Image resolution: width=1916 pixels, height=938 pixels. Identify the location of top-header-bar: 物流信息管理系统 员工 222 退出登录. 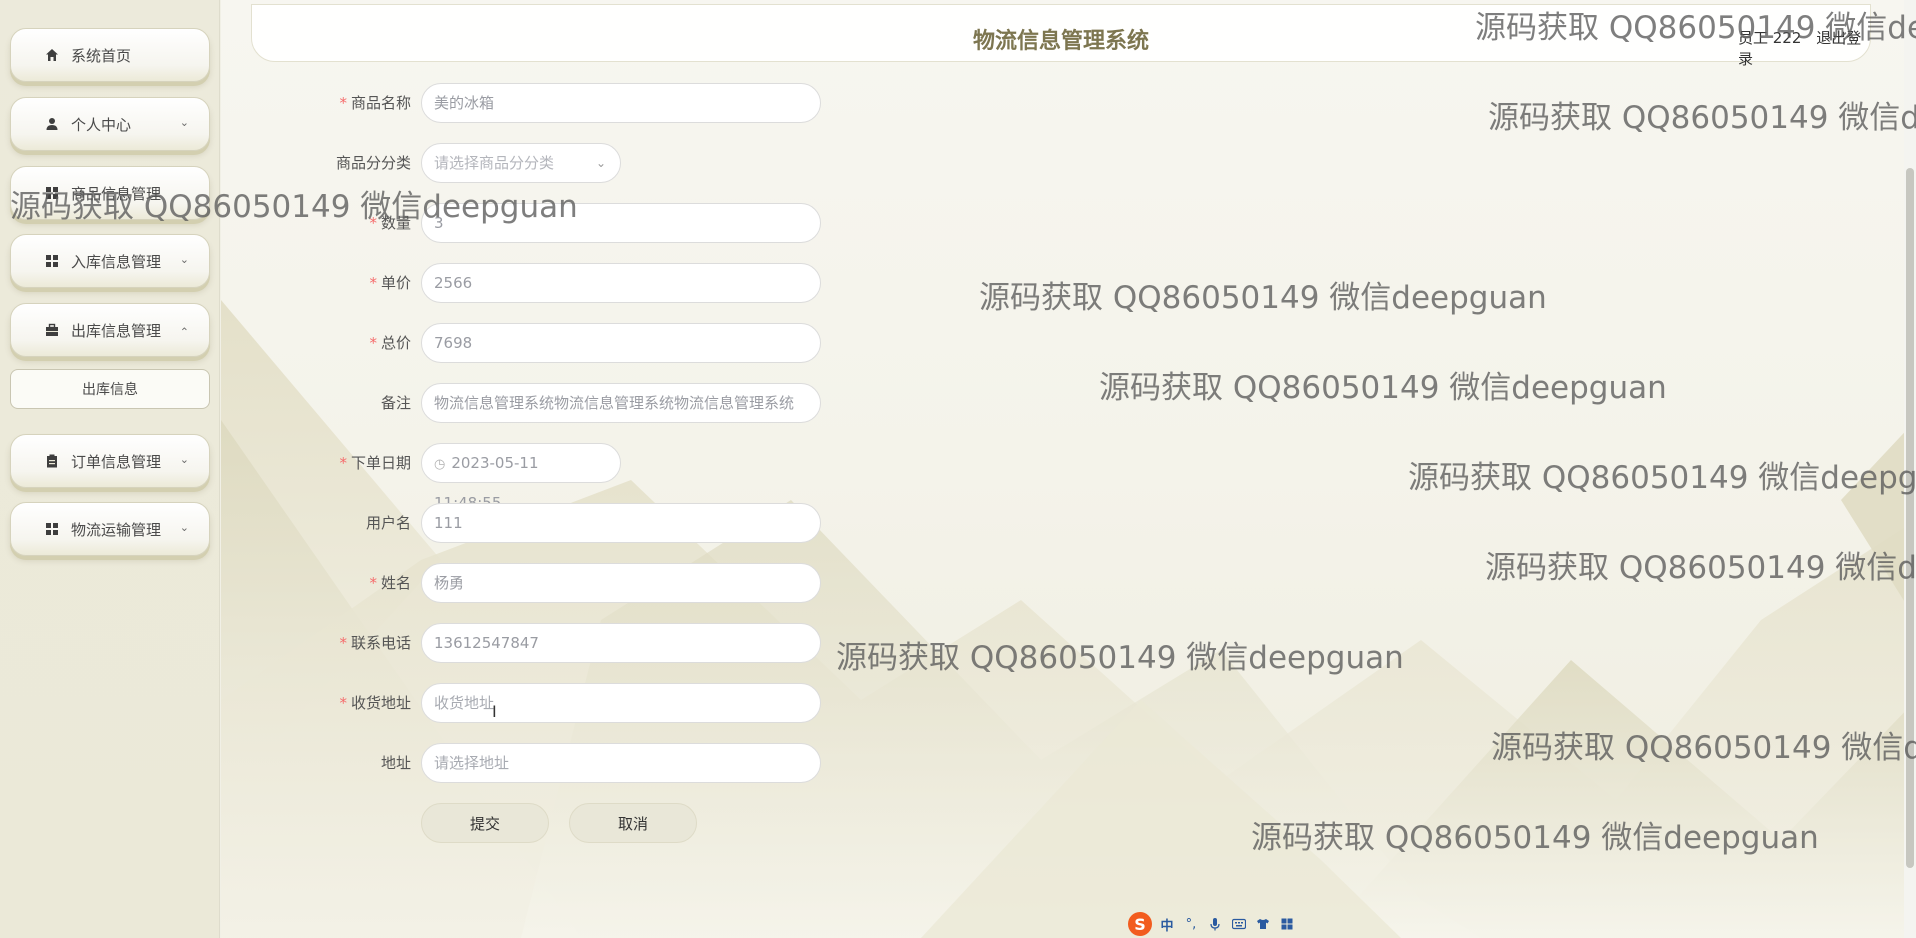
(1061, 36).